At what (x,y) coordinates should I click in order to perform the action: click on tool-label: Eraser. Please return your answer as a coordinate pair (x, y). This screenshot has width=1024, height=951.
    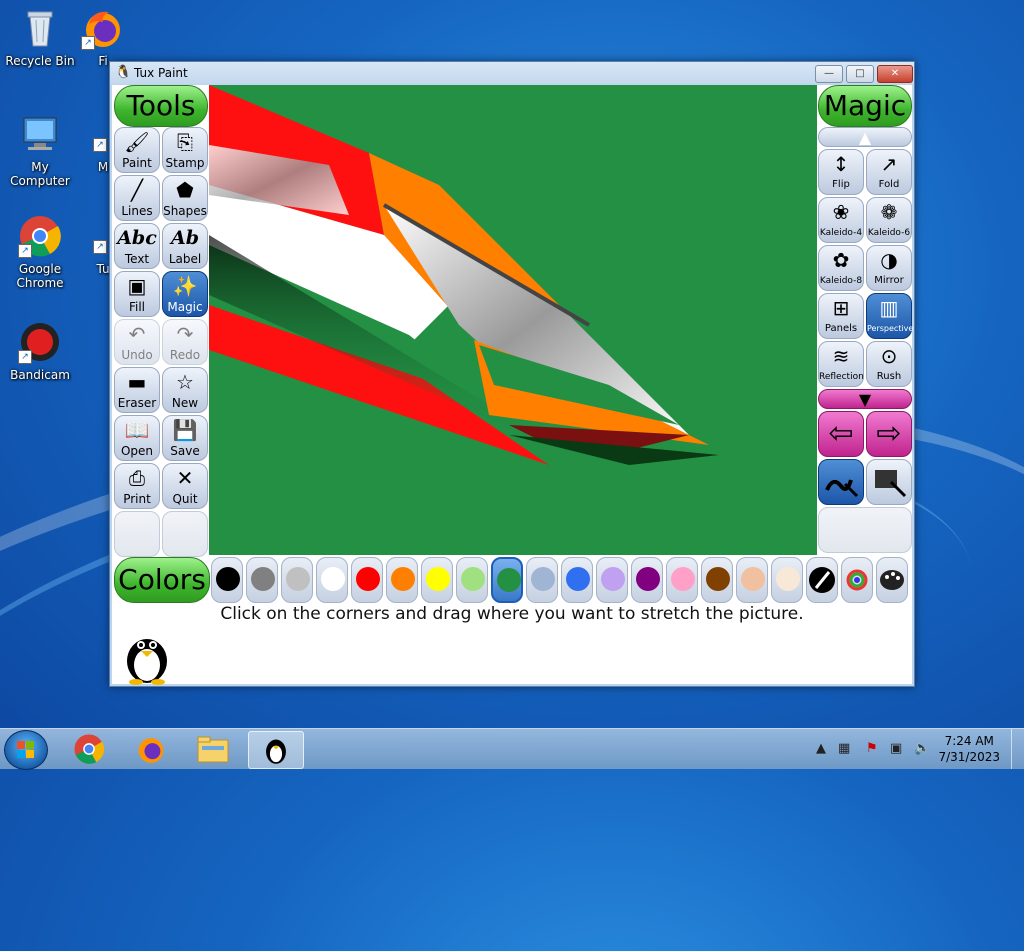
    Looking at the image, I should click on (137, 403).